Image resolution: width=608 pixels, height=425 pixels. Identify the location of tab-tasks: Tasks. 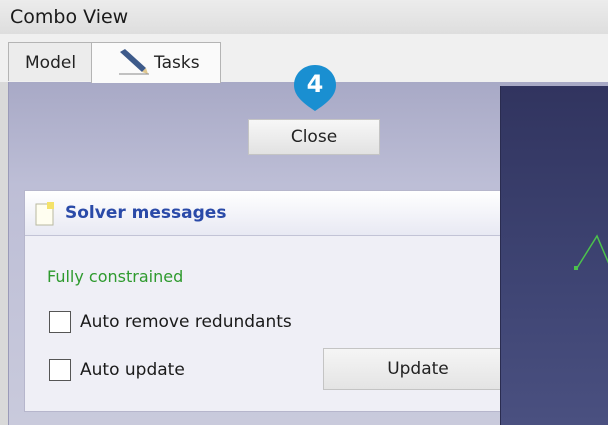
(156, 62).